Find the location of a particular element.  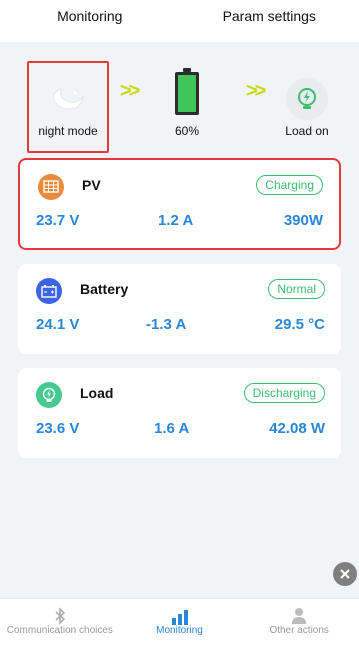

battery-pack-icon is located at coordinates (49, 291).